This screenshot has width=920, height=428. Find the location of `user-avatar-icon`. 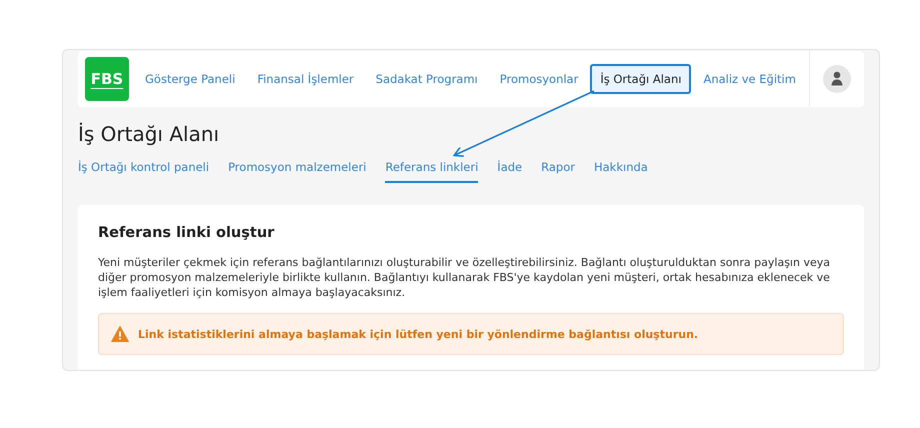

user-avatar-icon is located at coordinates (837, 79).